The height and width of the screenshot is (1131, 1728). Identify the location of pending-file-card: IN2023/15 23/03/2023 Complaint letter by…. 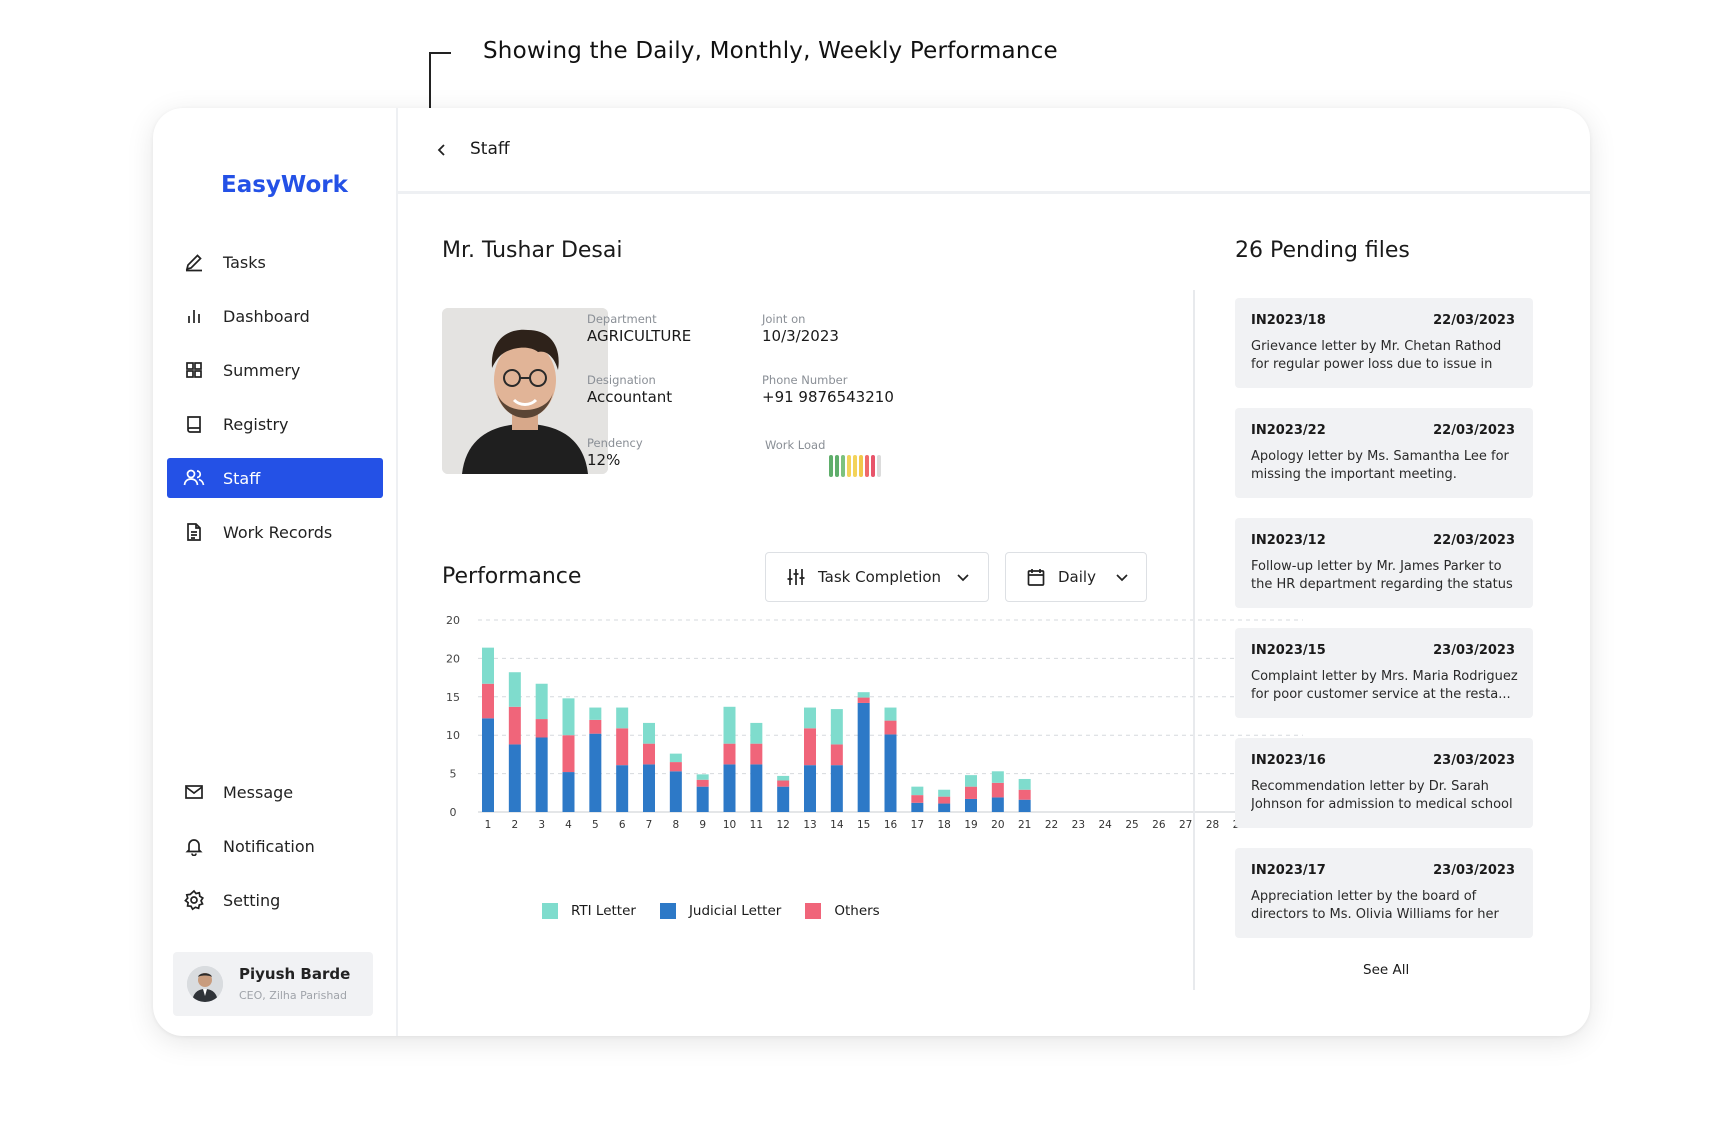
(1384, 673).